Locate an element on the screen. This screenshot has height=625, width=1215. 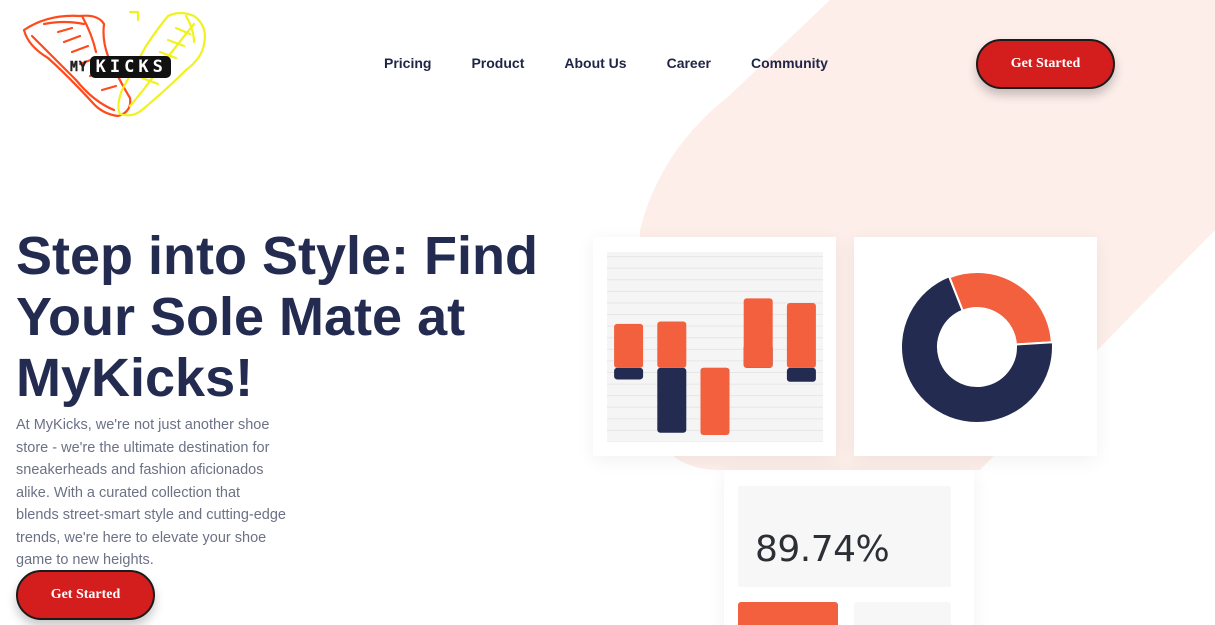
bar-chart-card is located at coordinates (714, 346).